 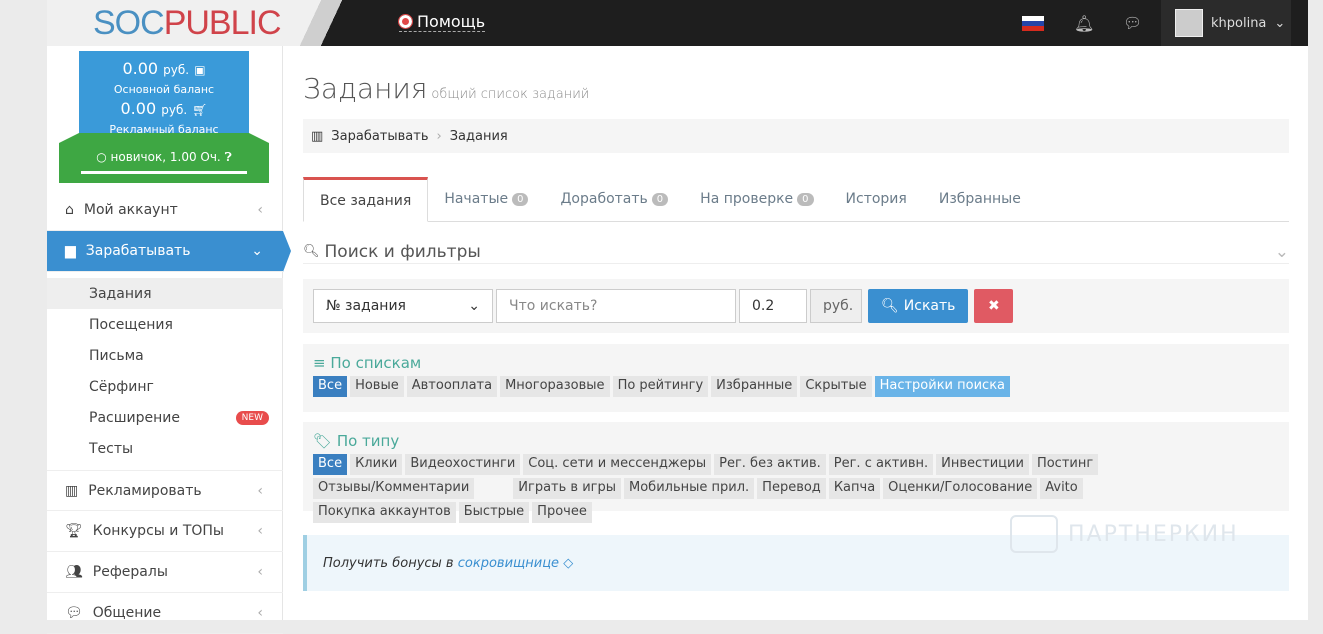 What do you see at coordinates (773, 306) in the screenshot?
I see `price-input: 0.2` at bounding box center [773, 306].